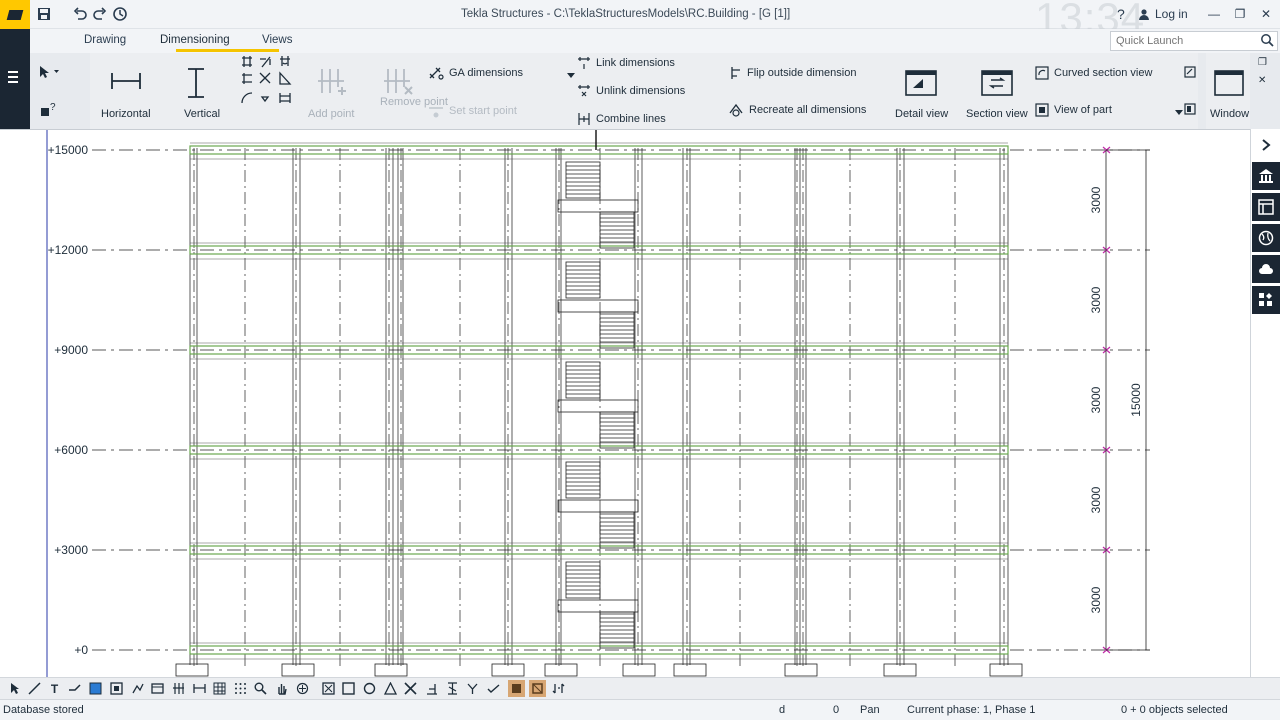  Describe the element at coordinates (1214, 14) in the screenshot. I see `minimize-button: —` at that location.